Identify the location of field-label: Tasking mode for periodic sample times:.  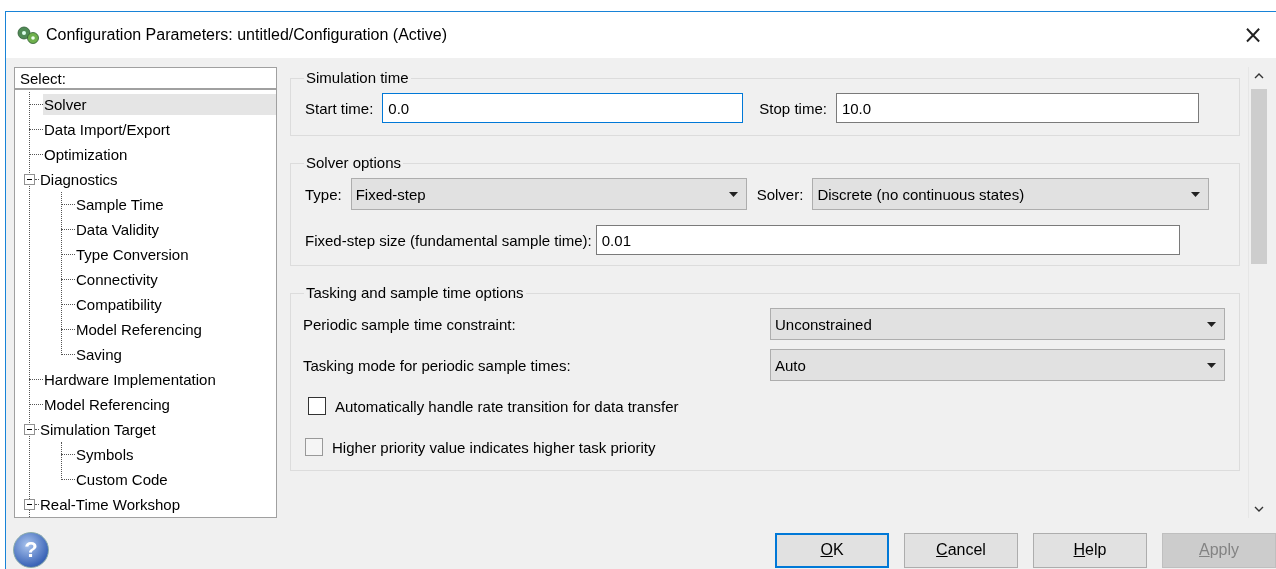
(437, 365).